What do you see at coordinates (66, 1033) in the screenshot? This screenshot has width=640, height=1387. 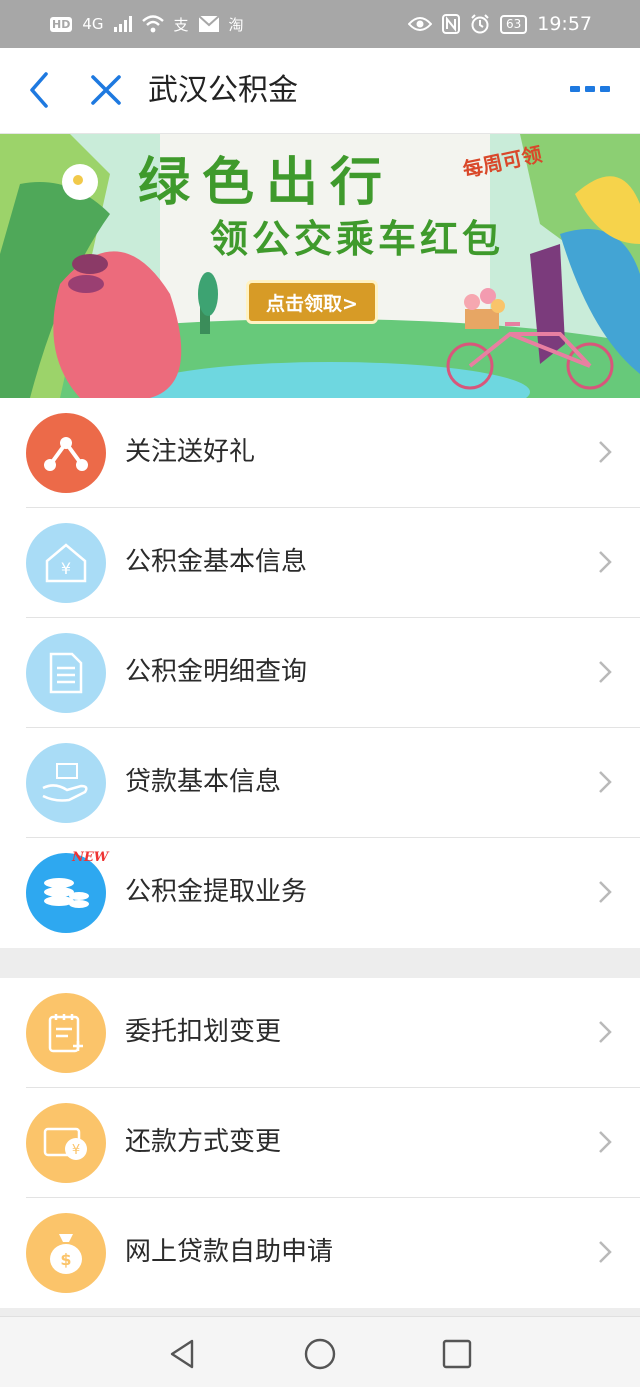 I see `notepad-icon` at bounding box center [66, 1033].